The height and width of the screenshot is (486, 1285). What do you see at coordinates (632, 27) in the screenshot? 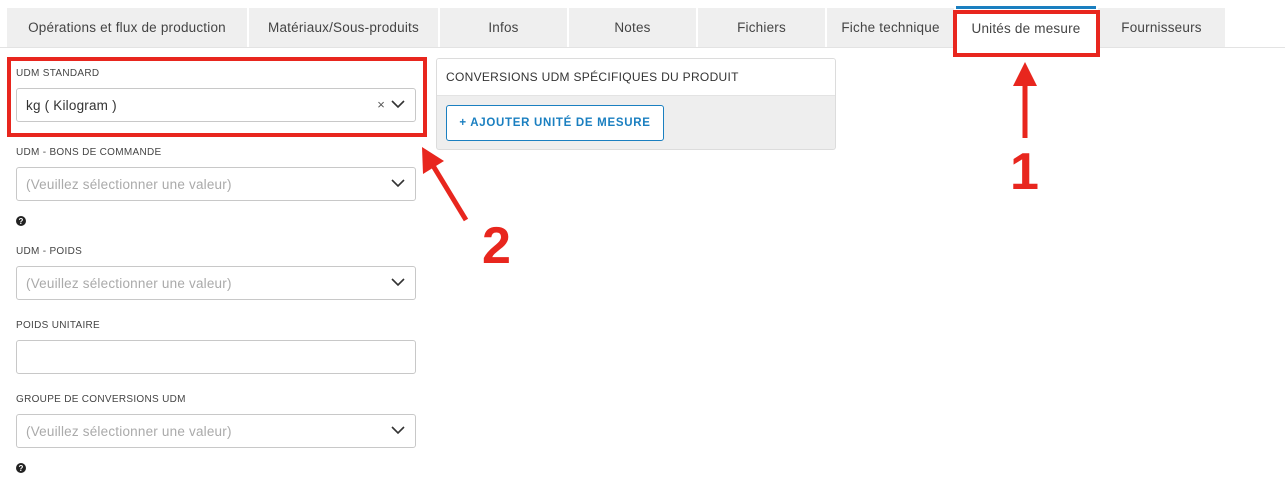
I see `tab-notes: Notes` at bounding box center [632, 27].